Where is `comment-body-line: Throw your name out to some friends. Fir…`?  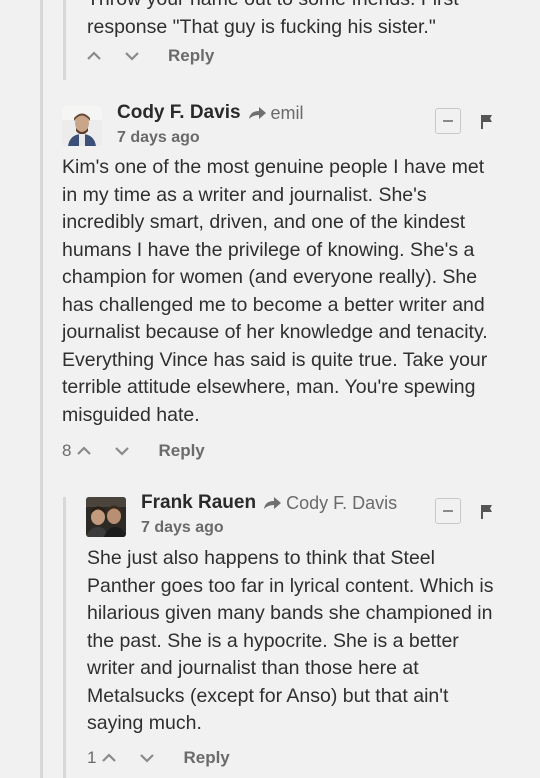 comment-body-line: Throw your name out to some friends. Fir… is located at coordinates (307, 7).